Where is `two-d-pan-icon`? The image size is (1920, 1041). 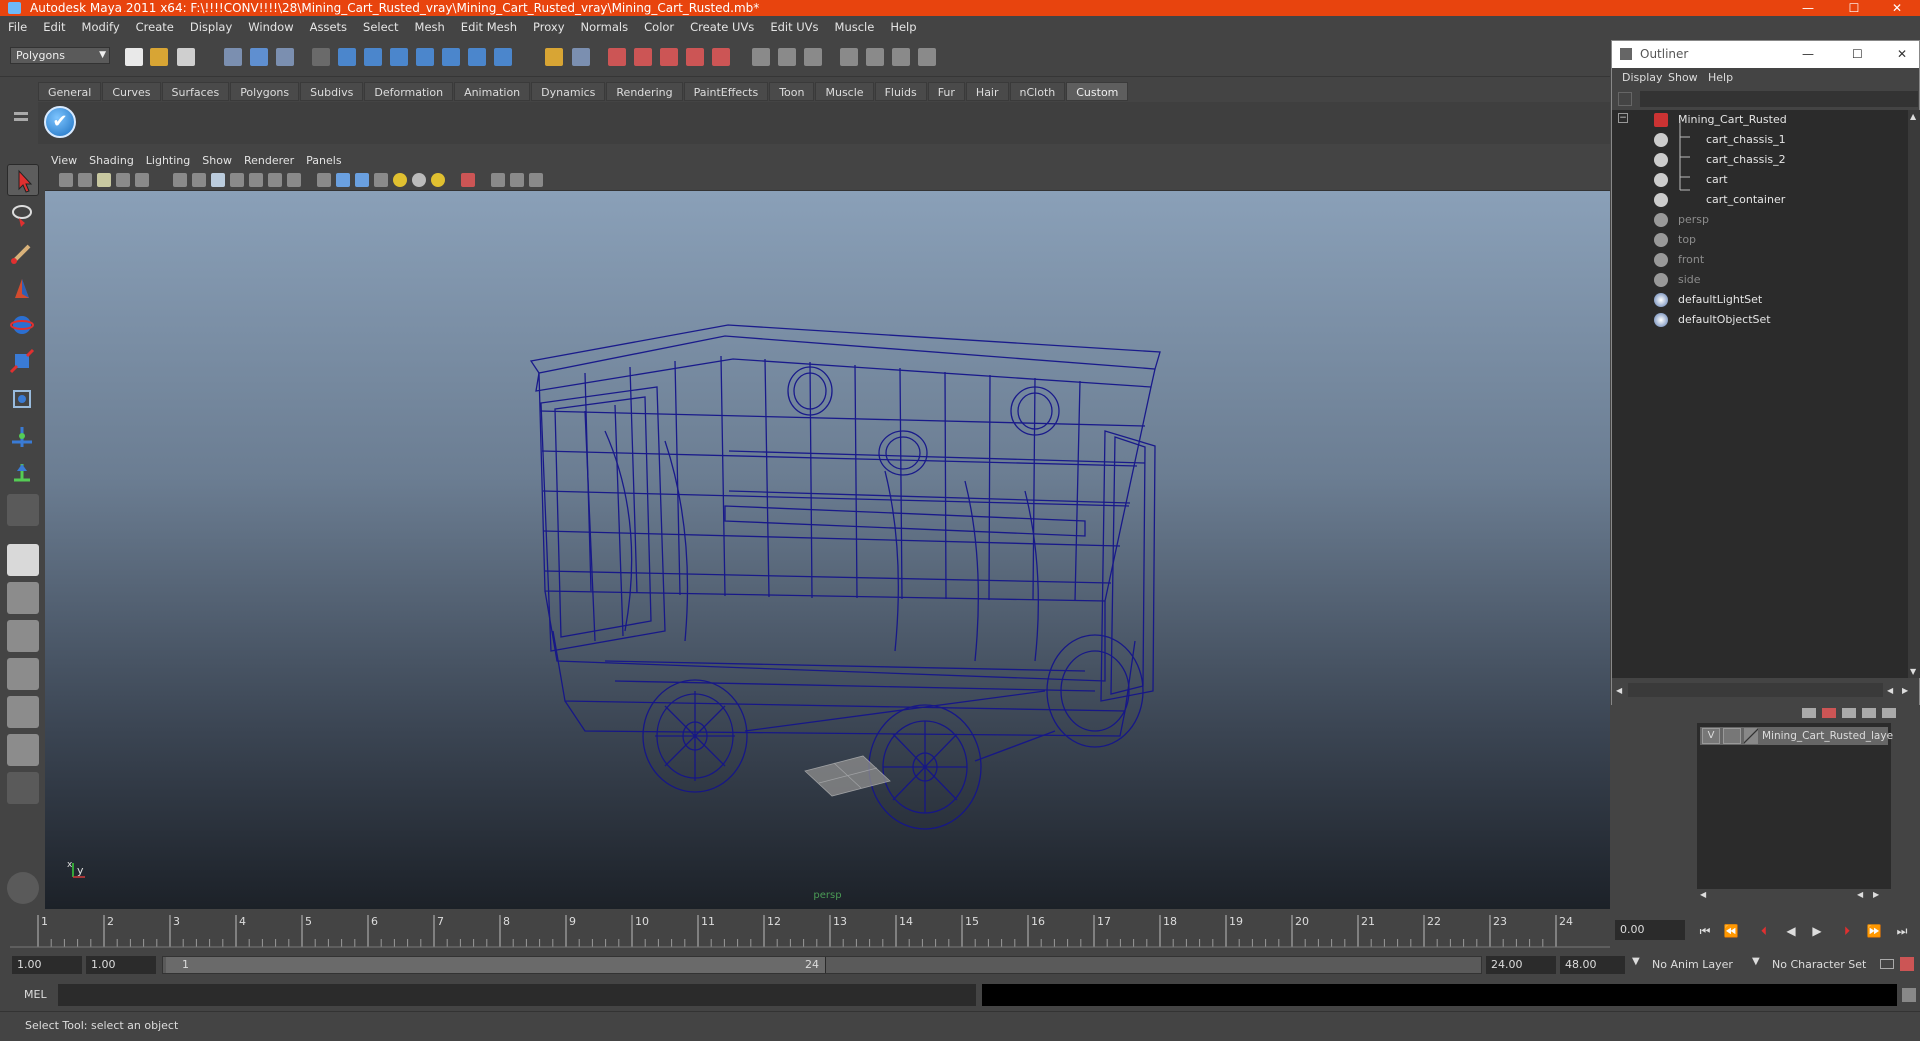 two-d-pan-icon is located at coordinates (142, 180).